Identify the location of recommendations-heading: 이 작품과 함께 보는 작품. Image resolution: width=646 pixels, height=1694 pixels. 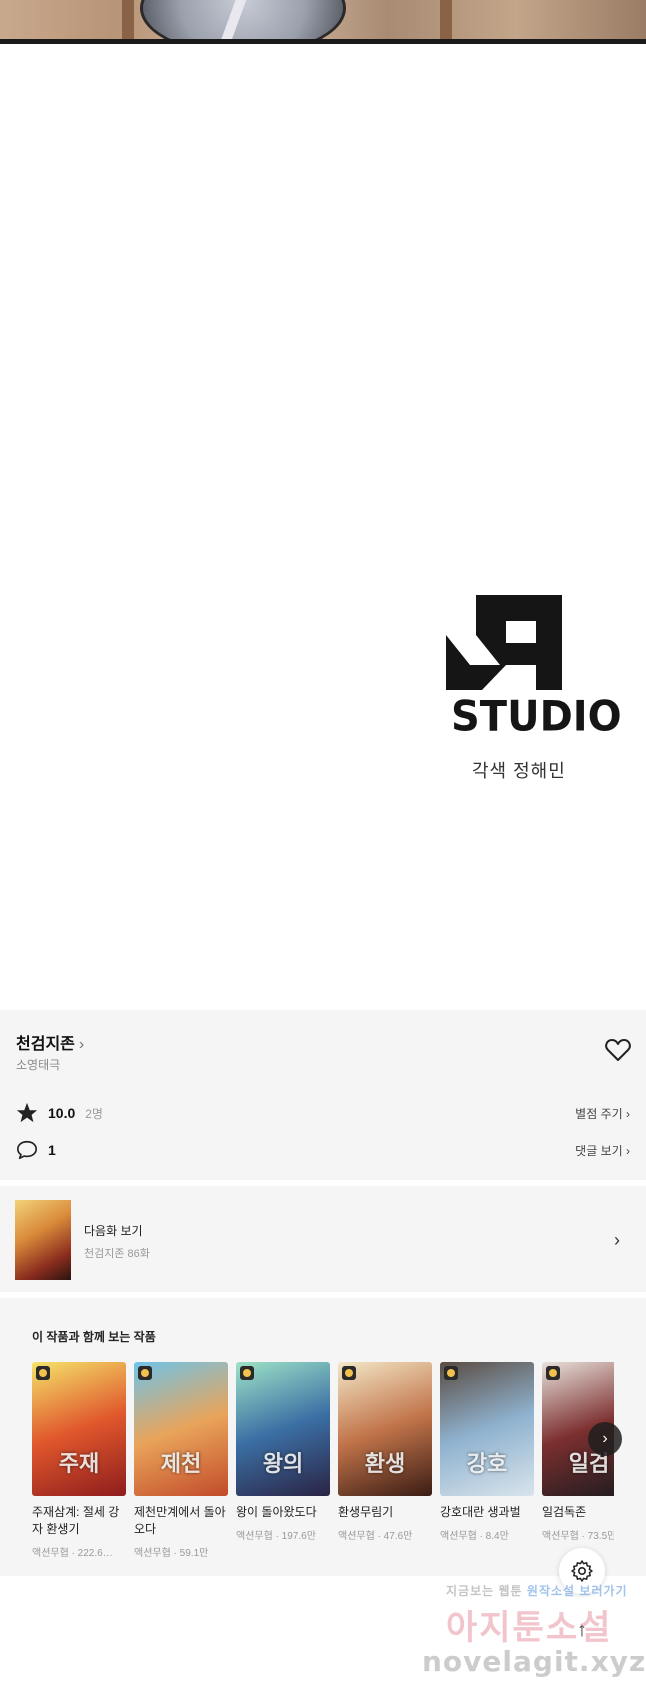
(94, 1337).